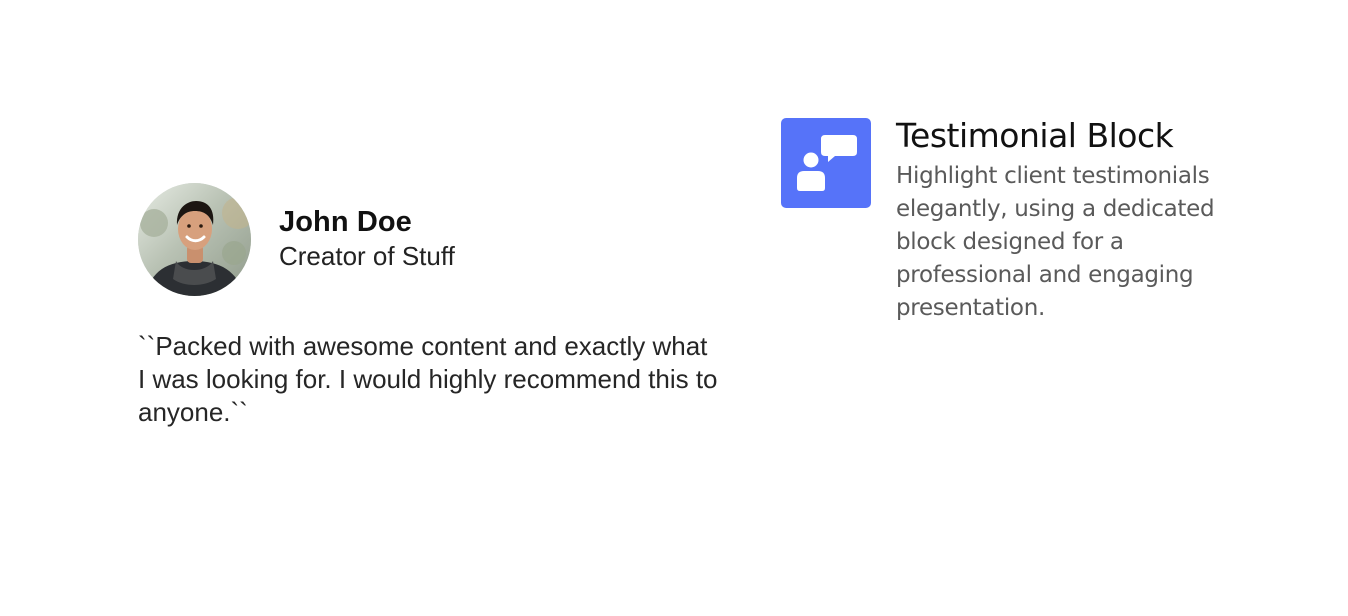  I want to click on author-name: John Doe, so click(345, 222).